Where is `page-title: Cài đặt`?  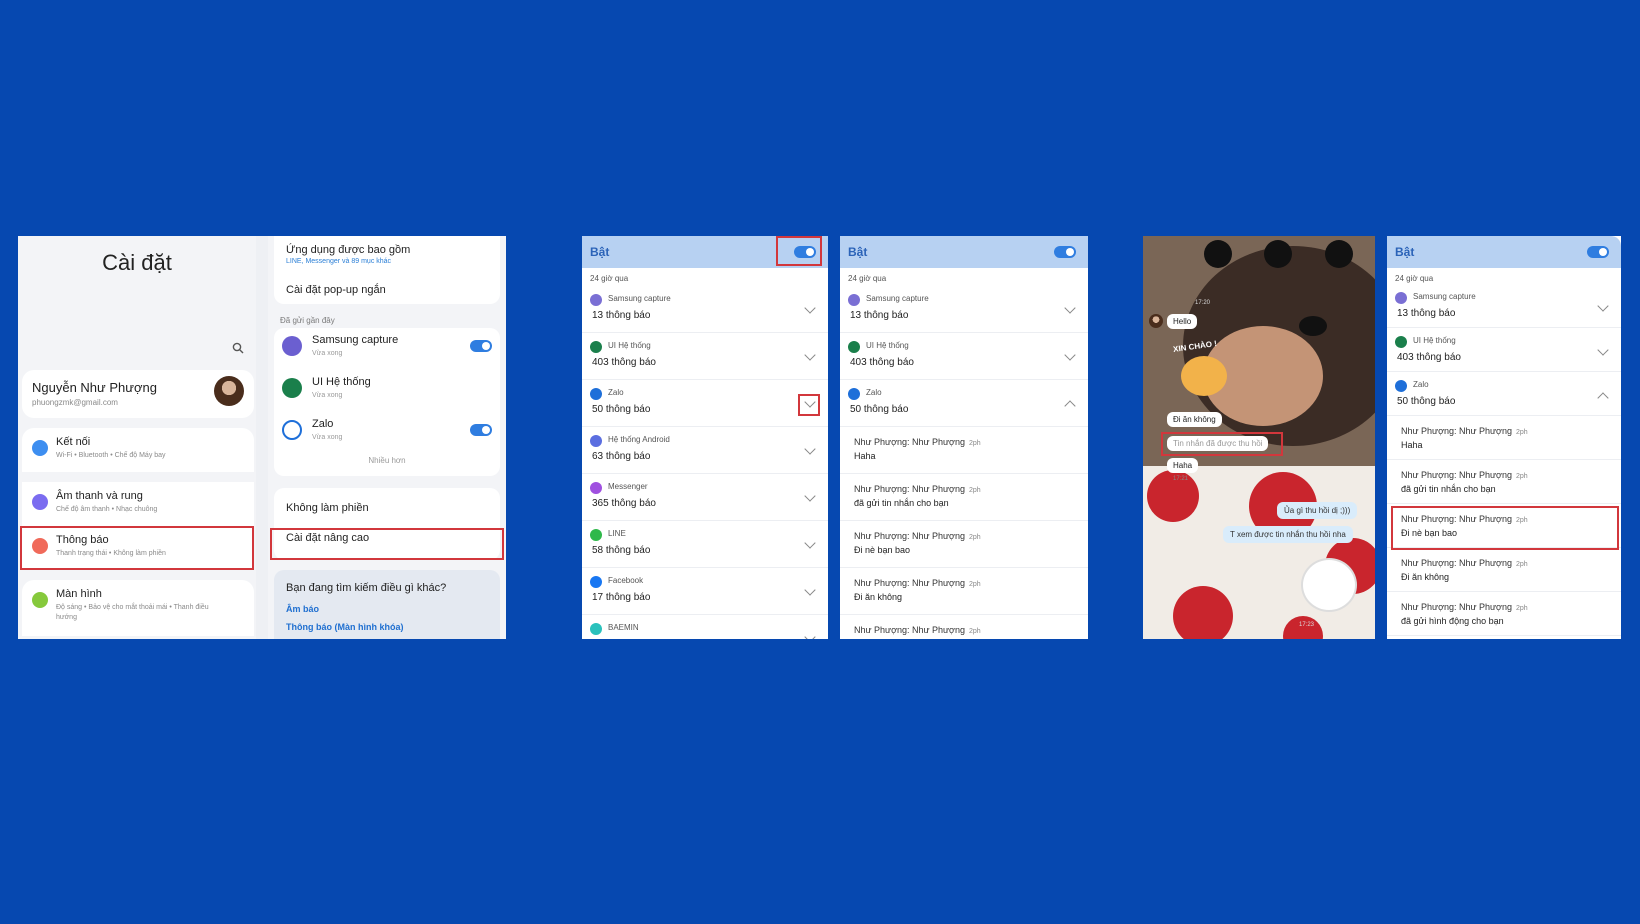
page-title: Cài đặt is located at coordinates (137, 262).